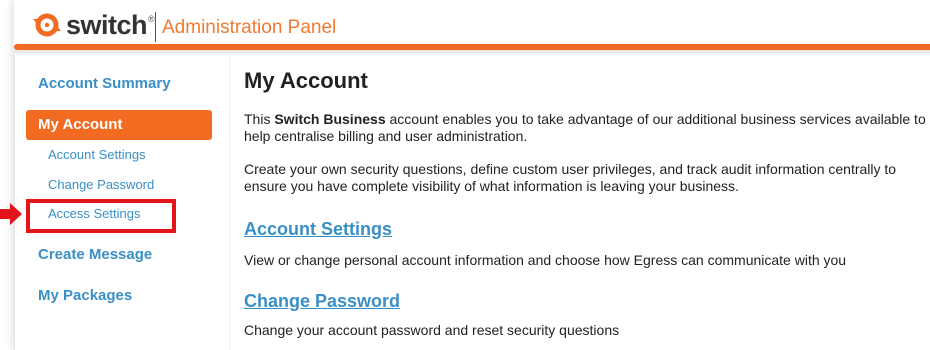 The height and width of the screenshot is (350, 930). Describe the element at coordinates (249, 27) in the screenshot. I see `panel-title: Administration Panel` at that location.